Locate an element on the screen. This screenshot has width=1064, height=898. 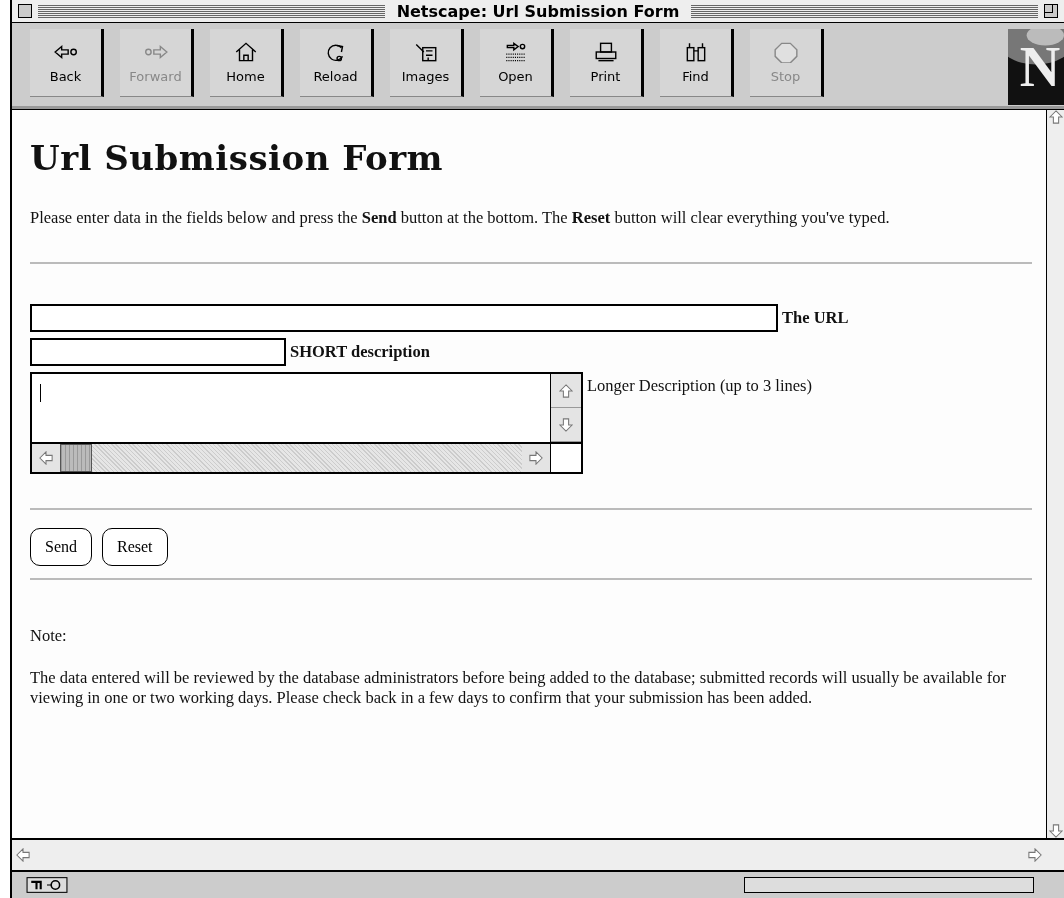
send-button: Send is located at coordinates (61, 547).